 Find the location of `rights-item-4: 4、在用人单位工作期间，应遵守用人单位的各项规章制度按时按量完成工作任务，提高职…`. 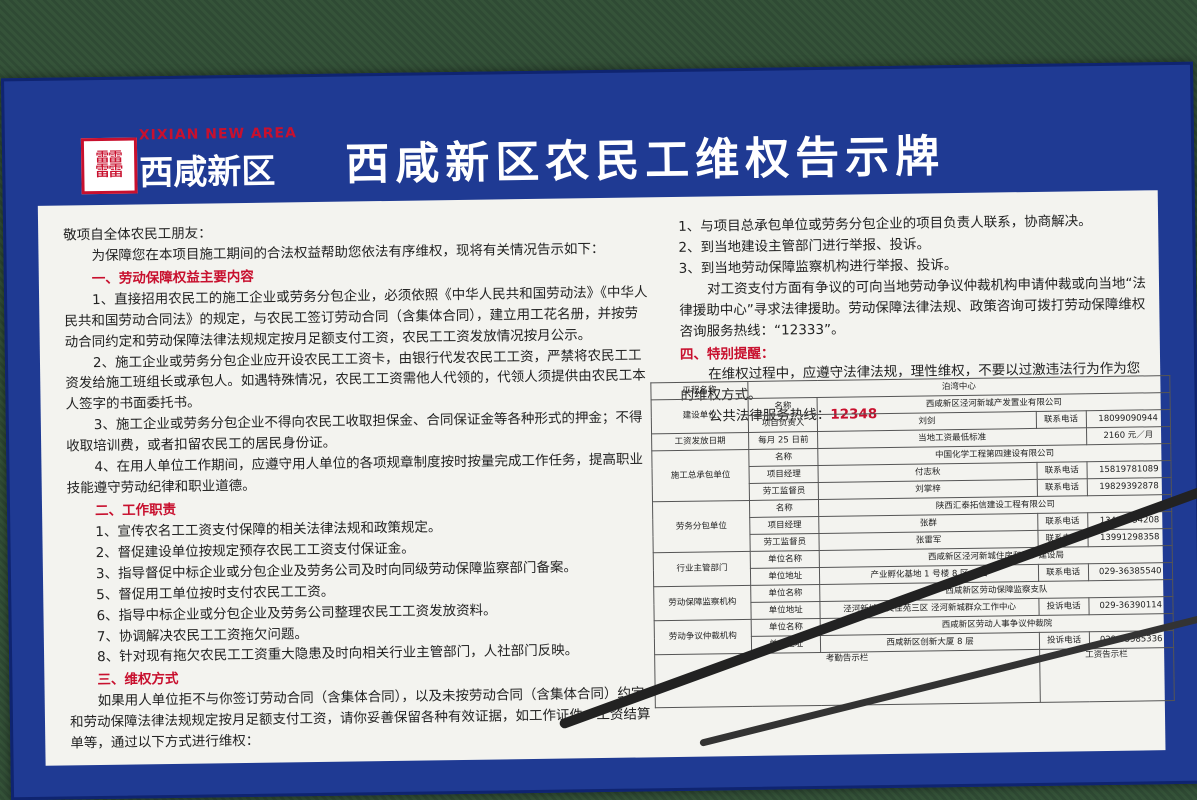

rights-item-4: 4、在用人单位工作期间，应遵守用人单位的各项规章制度按时按量完成工作任务，提高职… is located at coordinates (355, 474).